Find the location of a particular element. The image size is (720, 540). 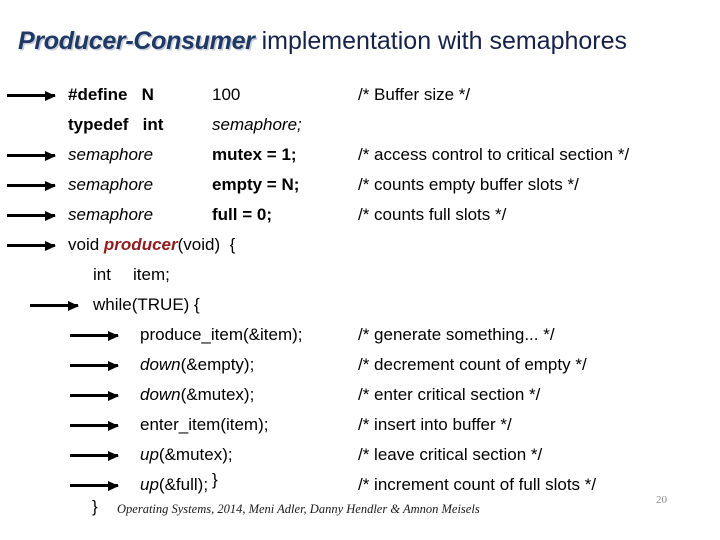

body-statement: enter_item(item); is located at coordinates (204, 424).